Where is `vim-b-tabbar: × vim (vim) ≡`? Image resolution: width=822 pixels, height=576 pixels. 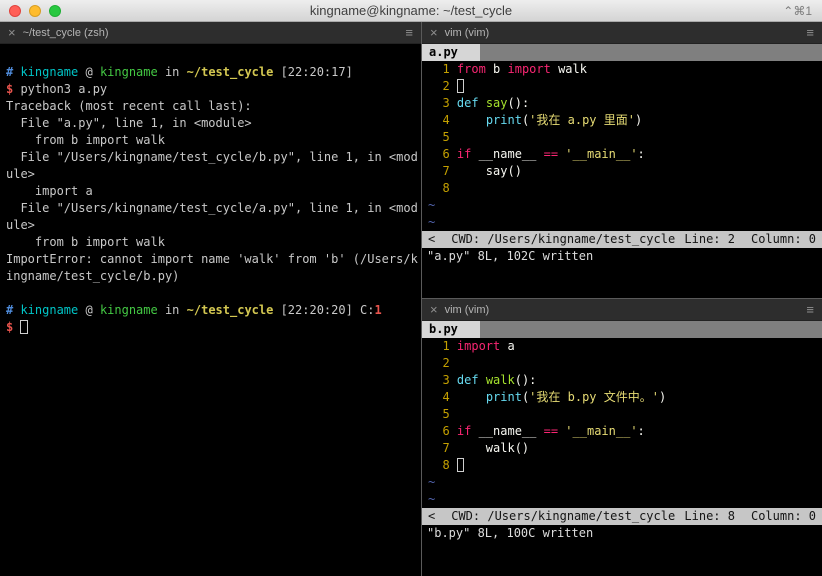
vim-b-tabbar: × vim (vim) ≡ is located at coordinates (622, 310).